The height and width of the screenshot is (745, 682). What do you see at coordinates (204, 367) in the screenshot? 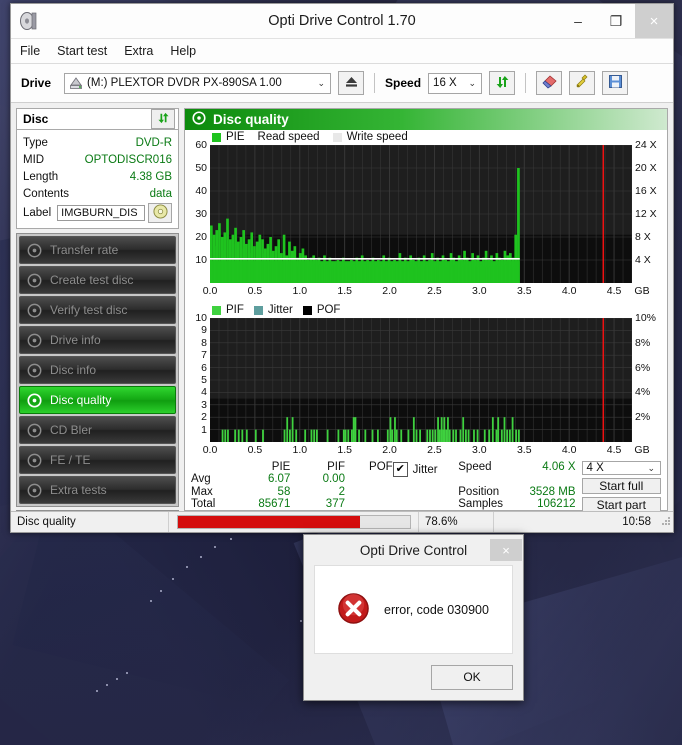
I see `y-tick: 6` at bounding box center [204, 367].